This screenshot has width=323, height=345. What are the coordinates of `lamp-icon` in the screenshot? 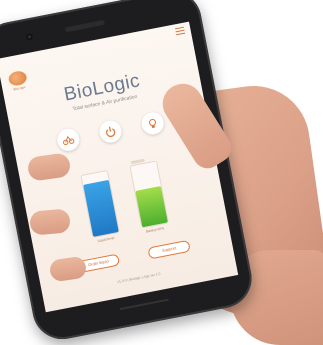 It's located at (153, 123).